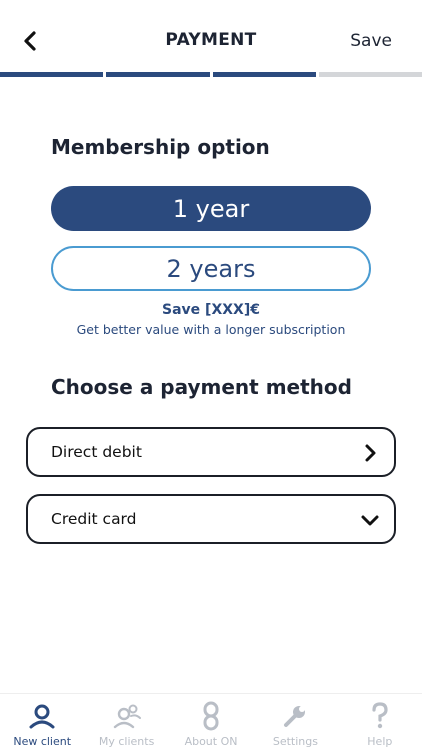 The image size is (422, 750). Describe the element at coordinates (42, 741) in the screenshot. I see `tab-label: New client` at that location.